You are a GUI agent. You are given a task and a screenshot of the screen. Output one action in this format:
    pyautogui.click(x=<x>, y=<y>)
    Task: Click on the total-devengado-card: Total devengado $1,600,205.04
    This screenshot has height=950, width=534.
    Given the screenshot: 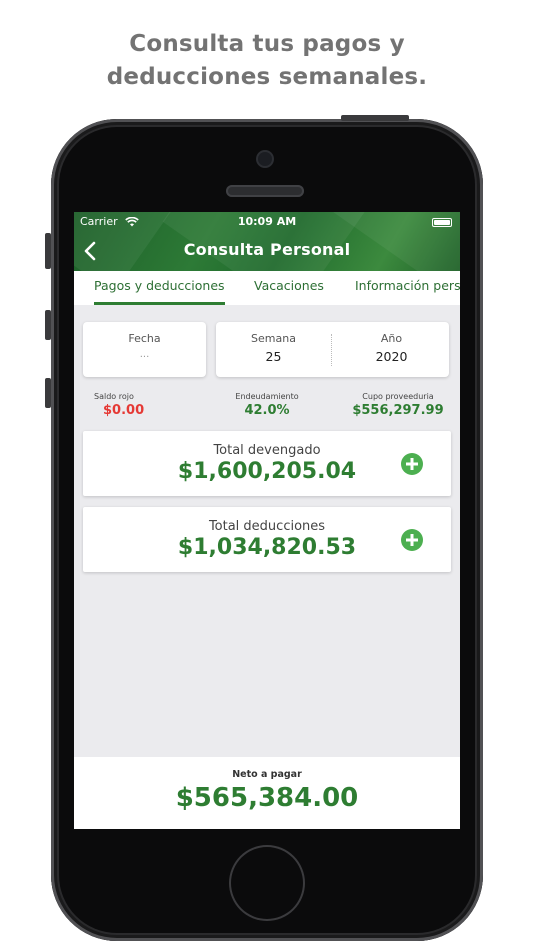 What is the action you would take?
    pyautogui.click(x=267, y=463)
    